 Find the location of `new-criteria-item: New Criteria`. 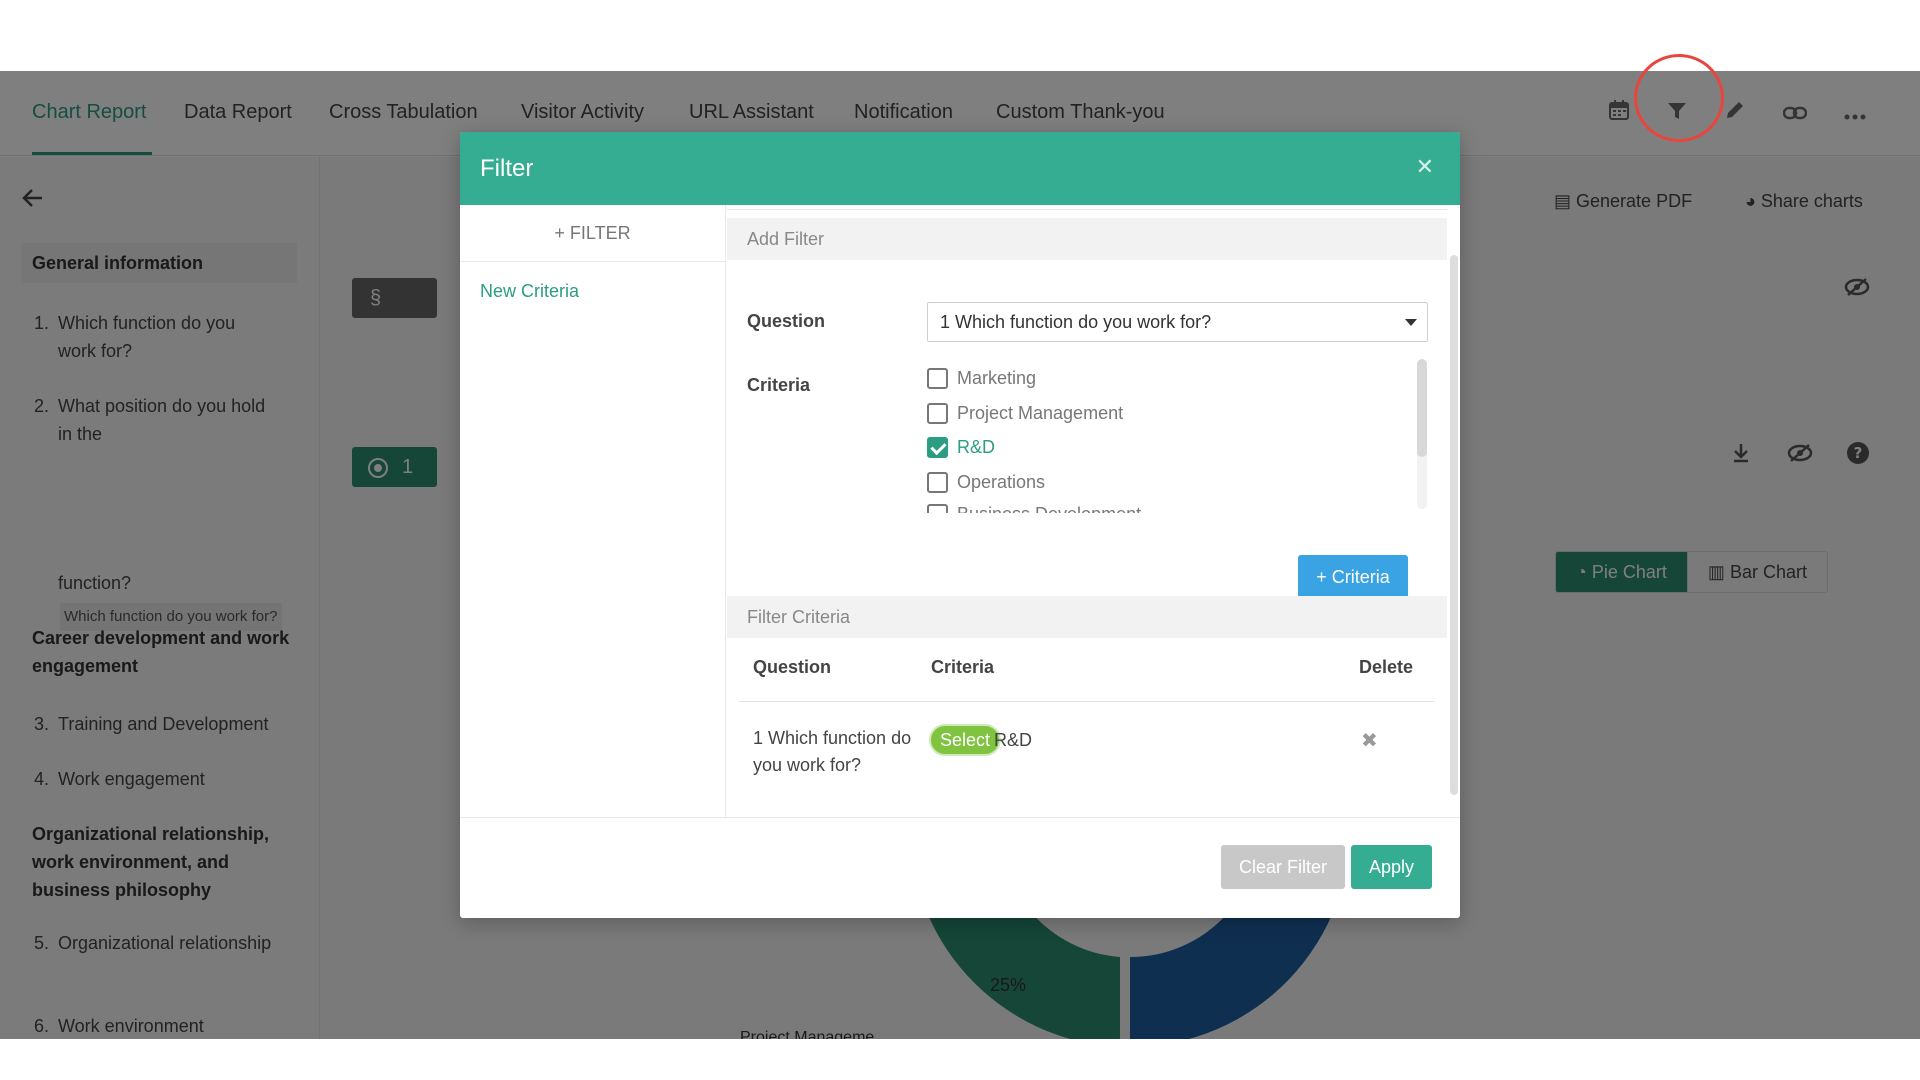

new-criteria-item: New Criteria is located at coordinates (529, 291).